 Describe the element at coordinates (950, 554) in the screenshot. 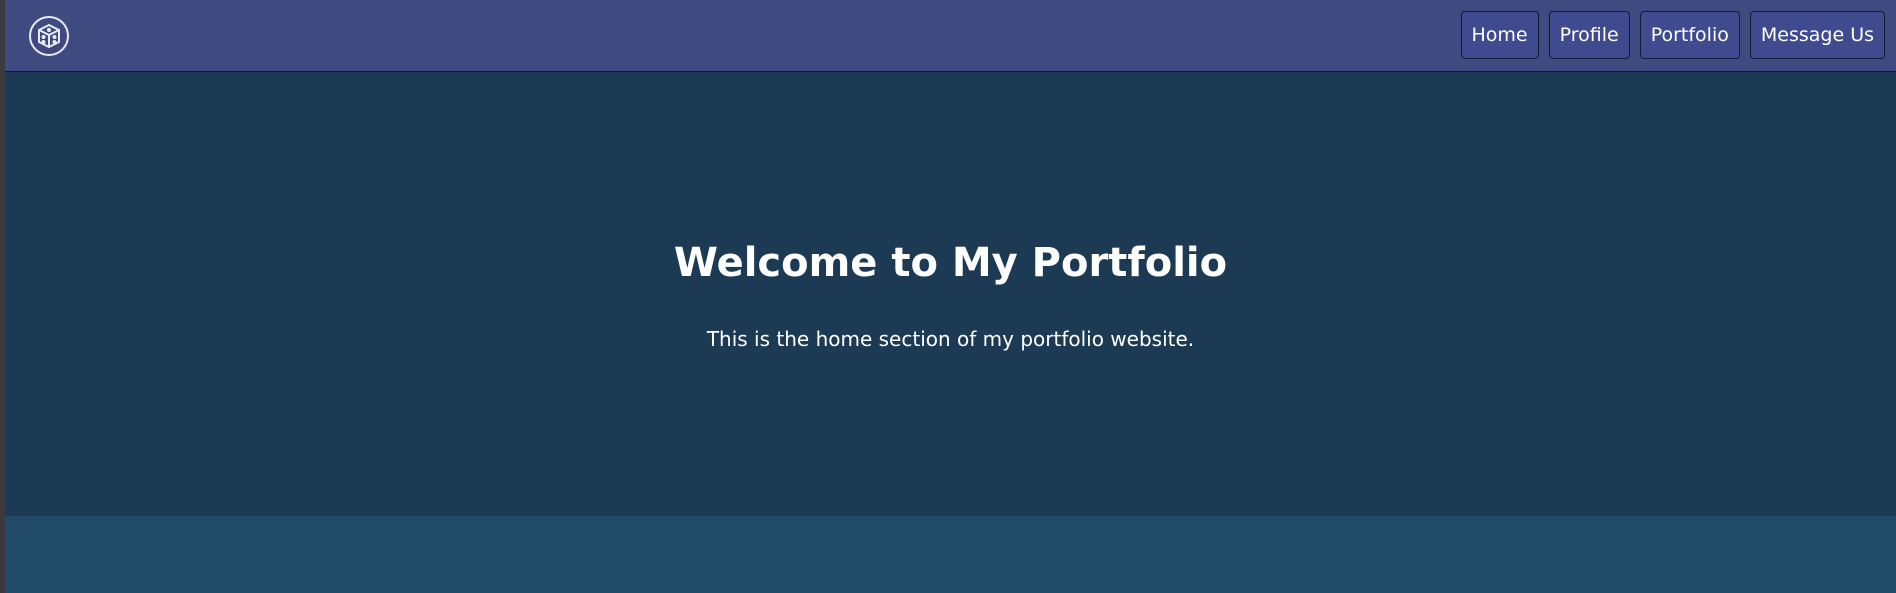

I see `next-section` at that location.